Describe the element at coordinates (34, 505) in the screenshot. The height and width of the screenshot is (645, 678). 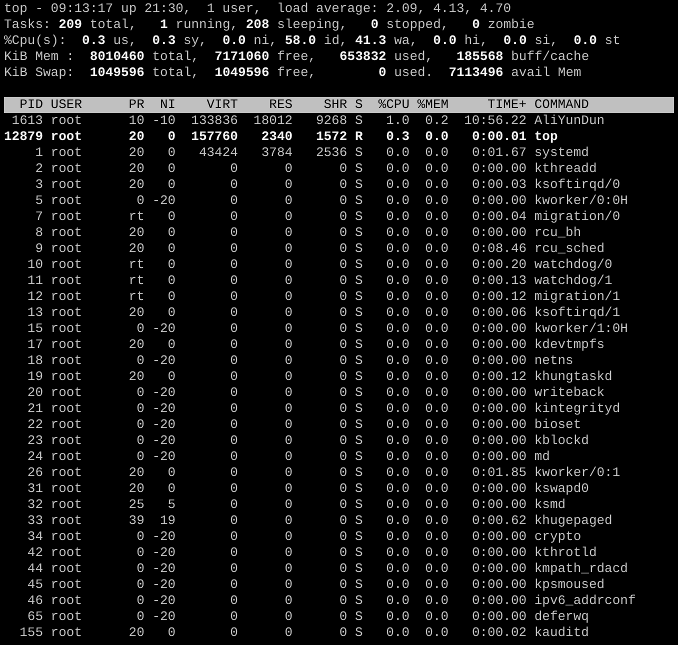
I see `table-cell-text: 32` at that location.